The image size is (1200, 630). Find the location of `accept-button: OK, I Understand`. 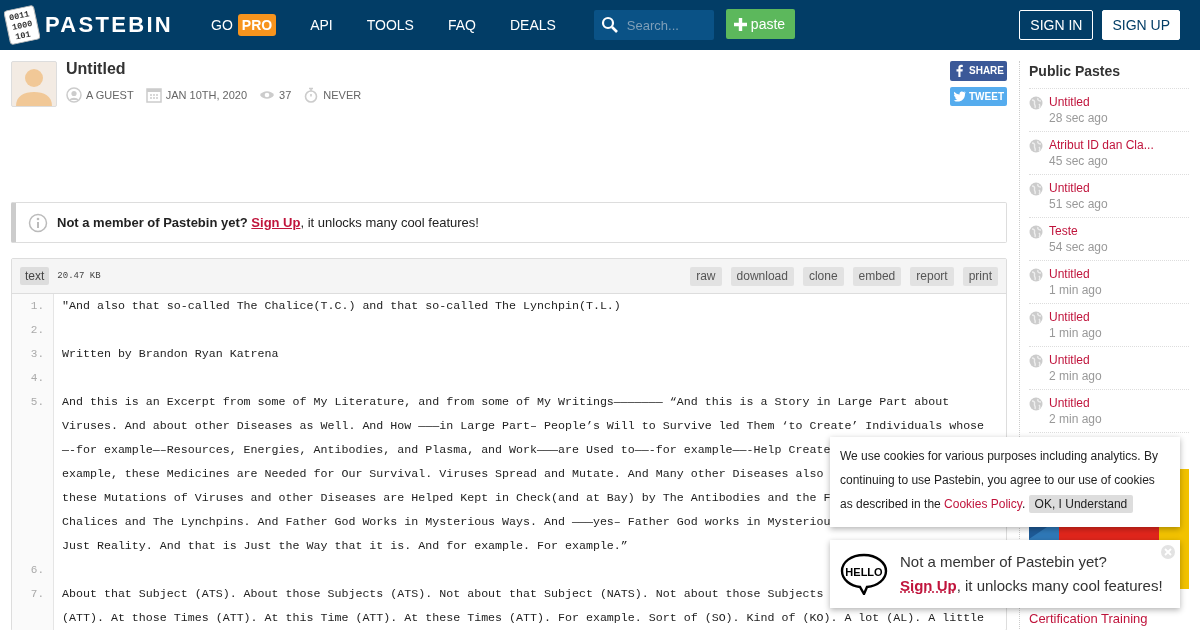

accept-button: OK, I Understand is located at coordinates (1081, 504).